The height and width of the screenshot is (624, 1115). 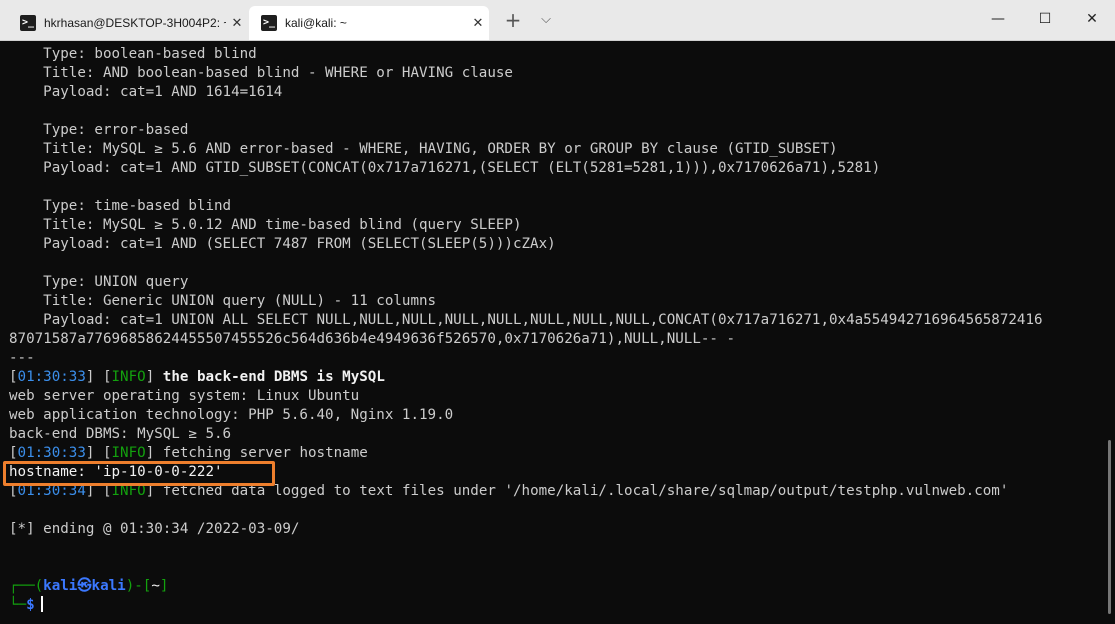 What do you see at coordinates (154, 529) in the screenshot?
I see `ending-line: [*] ending @ 01:30:34 /2022-03-09/` at bounding box center [154, 529].